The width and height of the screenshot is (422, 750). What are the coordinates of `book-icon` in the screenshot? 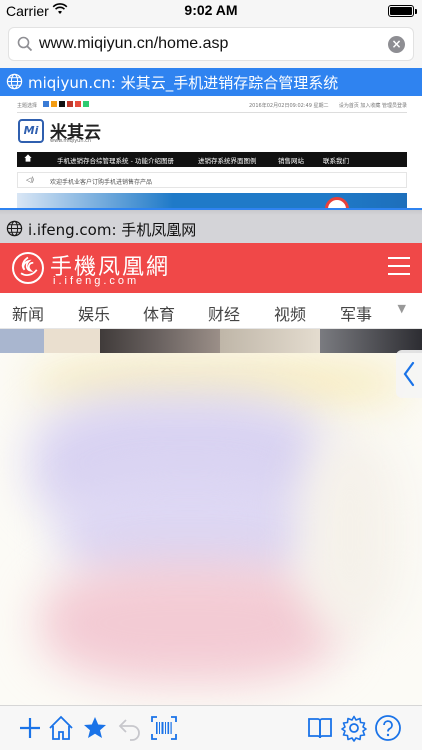 It's located at (320, 728).